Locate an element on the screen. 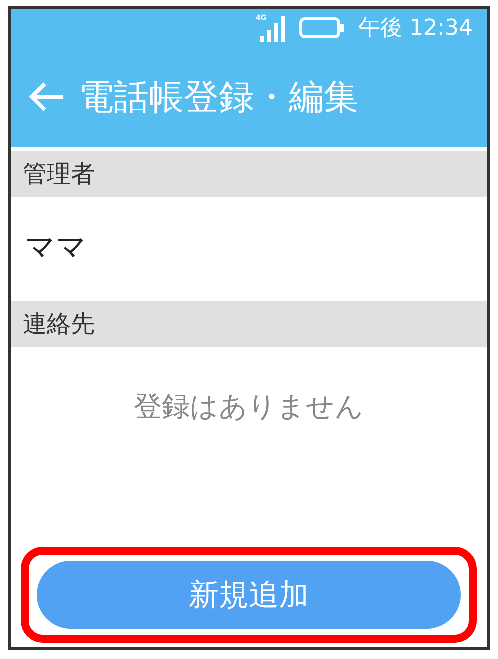 The width and height of the screenshot is (498, 659). empty-message: 登録はありません is located at coordinates (249, 407).